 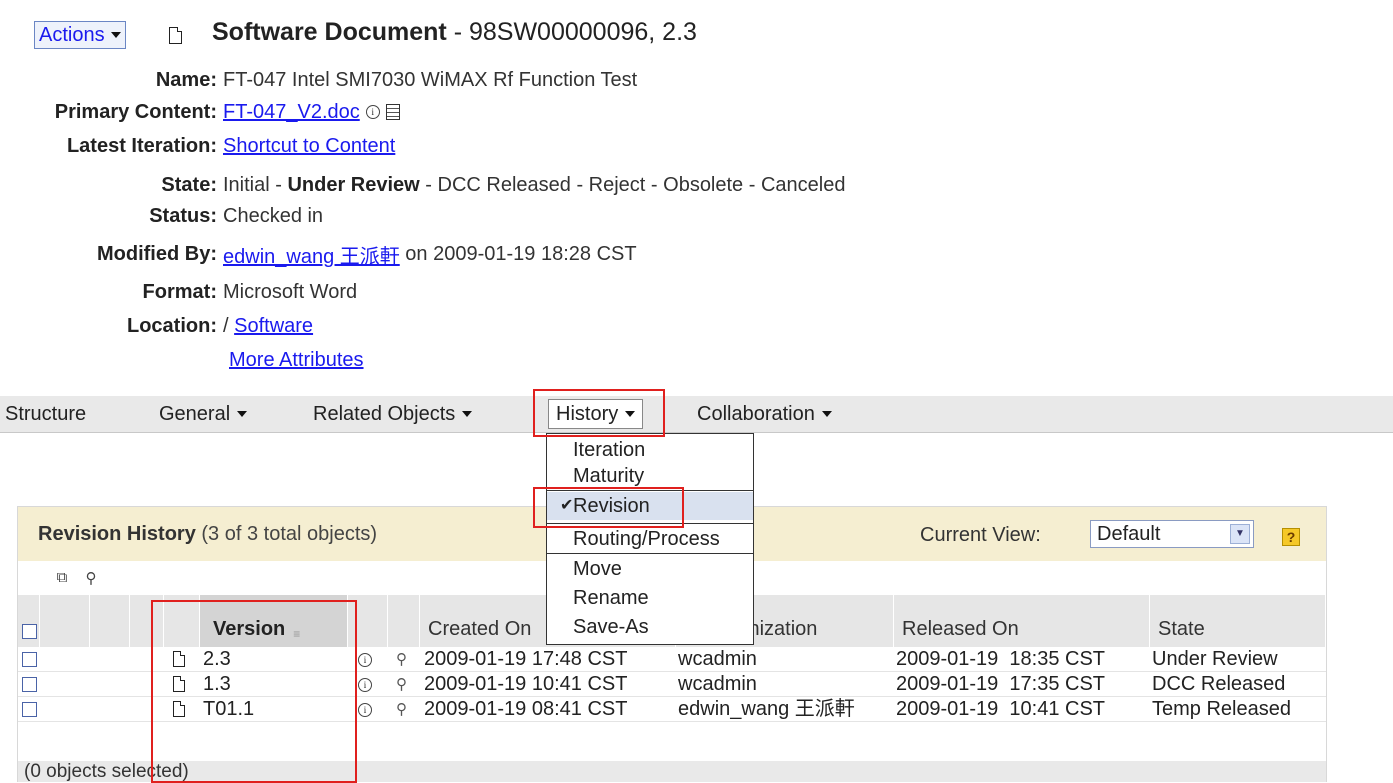 What do you see at coordinates (220, 326) in the screenshot?
I see `attr-location: Location: / Software` at bounding box center [220, 326].